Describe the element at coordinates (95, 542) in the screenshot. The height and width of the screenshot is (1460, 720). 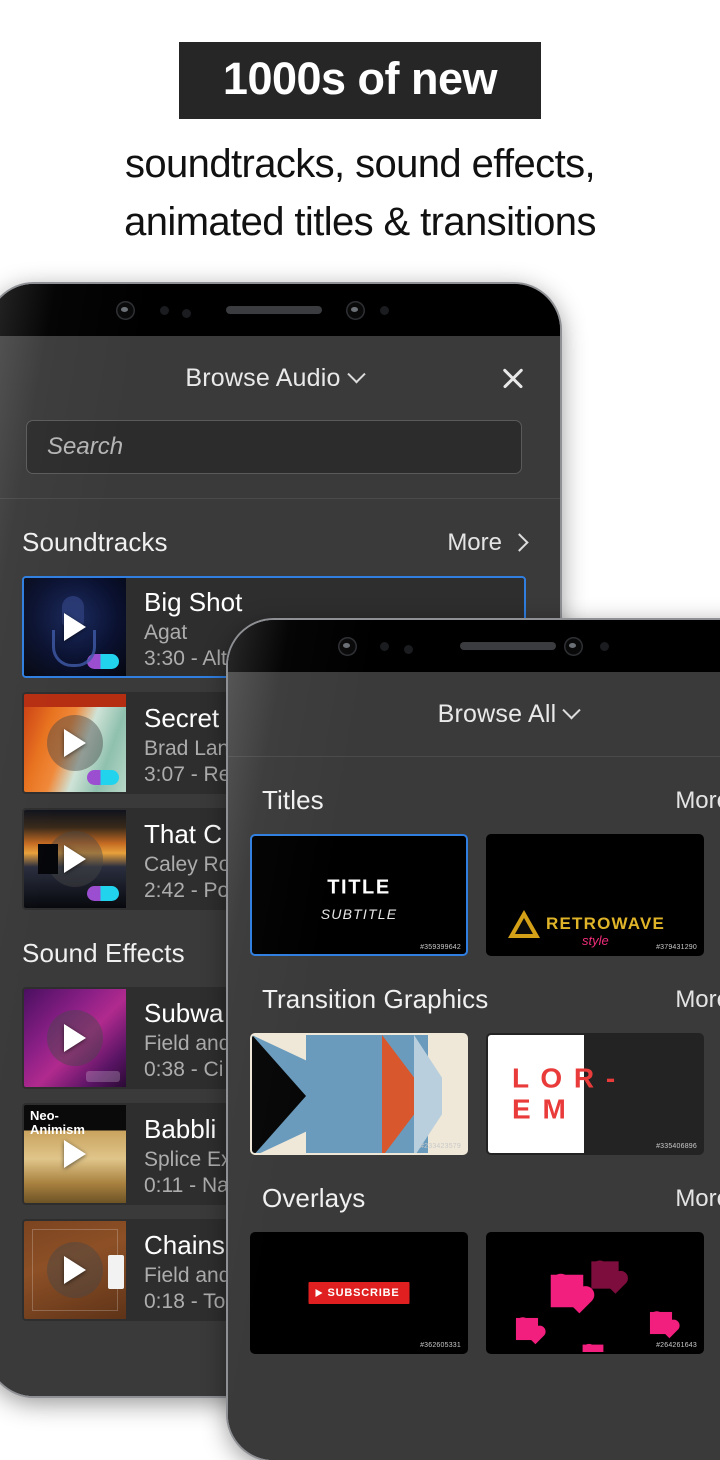
I see `section-title-soundtracks: Soundtracks` at that location.